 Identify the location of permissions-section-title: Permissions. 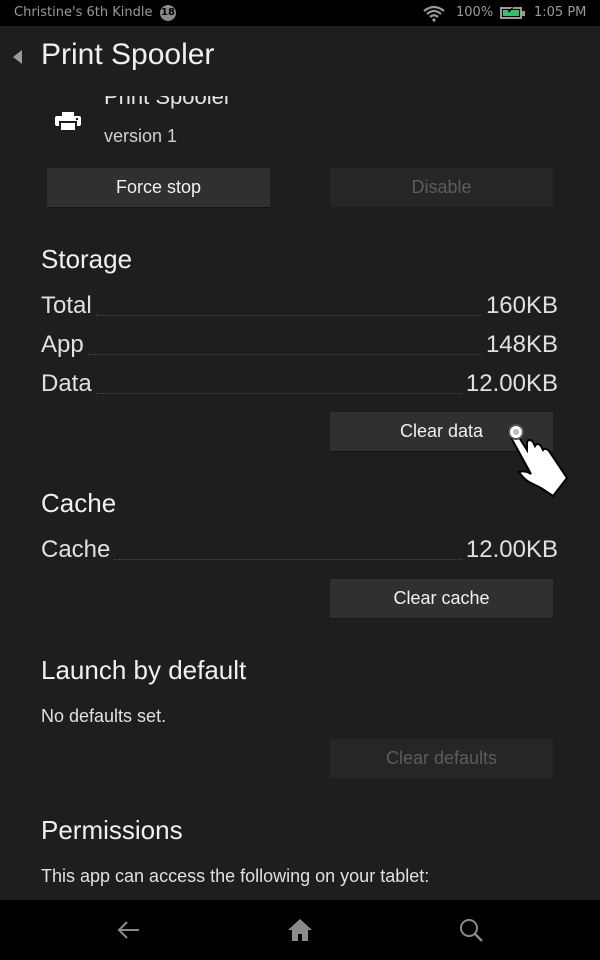
(112, 830).